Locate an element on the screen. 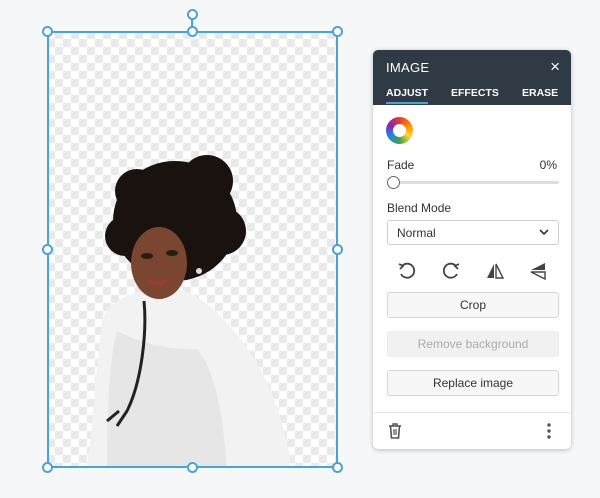 This screenshot has width=600, height=498. close-icon: × is located at coordinates (555, 66).